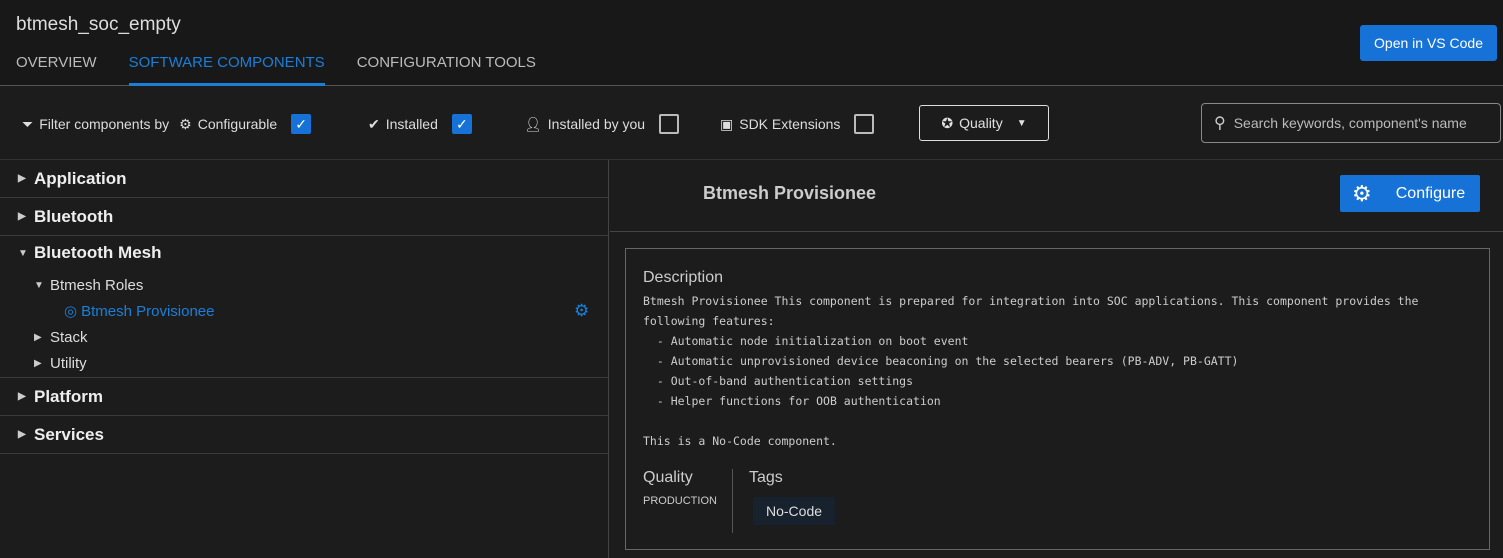  I want to click on tree-label: Application, so click(80, 178).